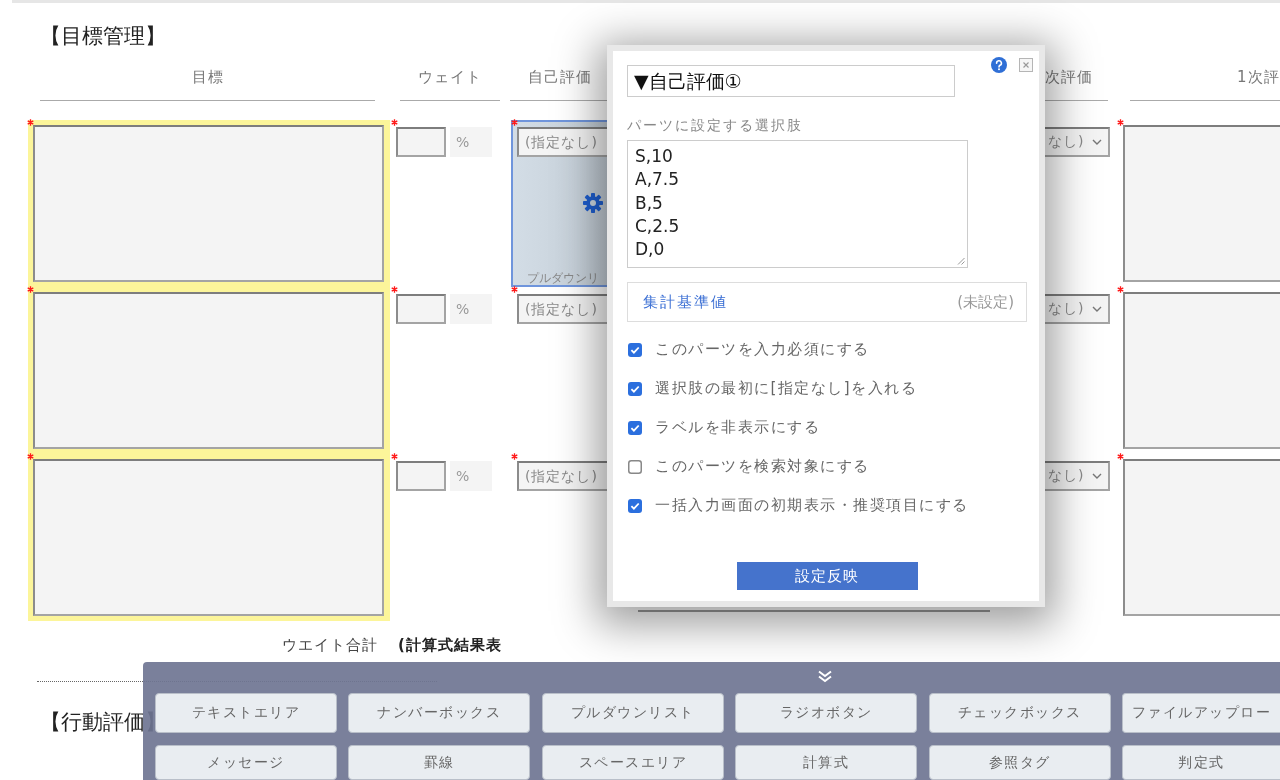  What do you see at coordinates (450, 645) in the screenshot?
I see `total-value: (計算式結果表` at bounding box center [450, 645].